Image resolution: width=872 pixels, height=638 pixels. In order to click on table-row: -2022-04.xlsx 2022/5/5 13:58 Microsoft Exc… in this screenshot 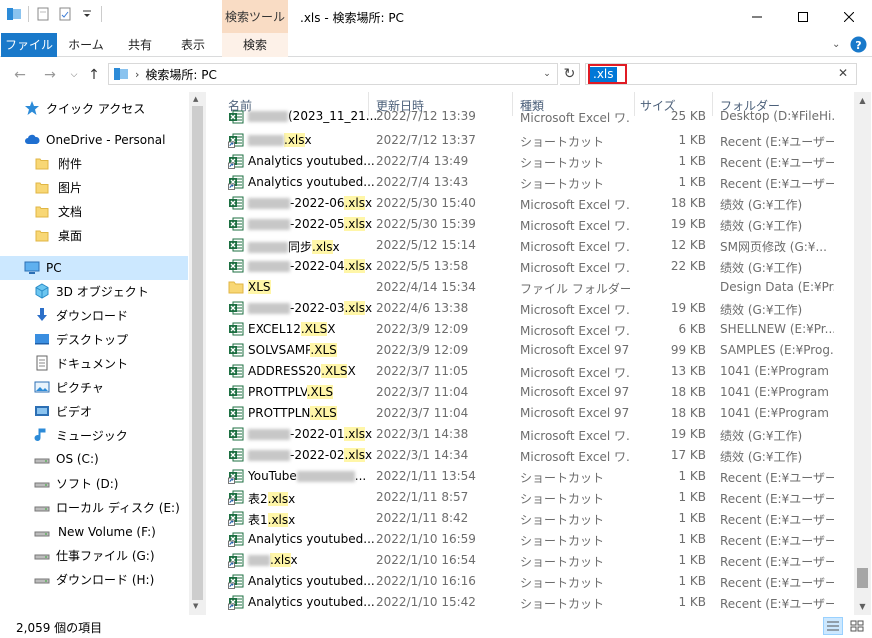, I will do `click(530, 266)`.